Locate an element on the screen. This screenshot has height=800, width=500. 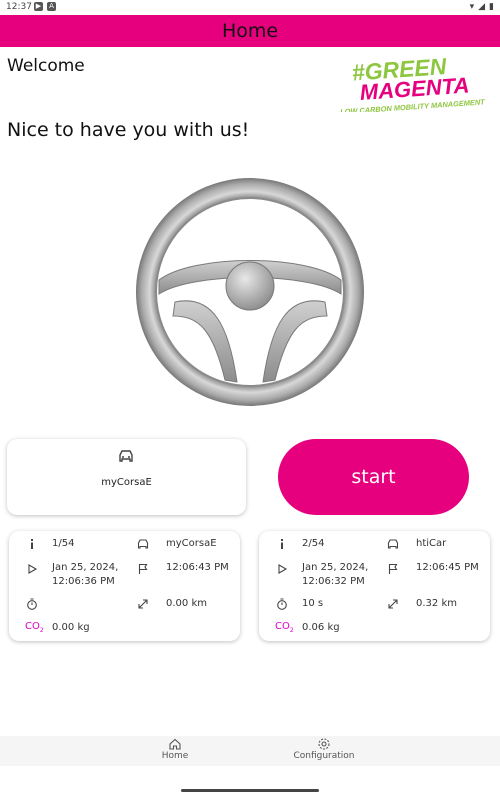
trip-end-time: 12:06:43 PM is located at coordinates (197, 567).